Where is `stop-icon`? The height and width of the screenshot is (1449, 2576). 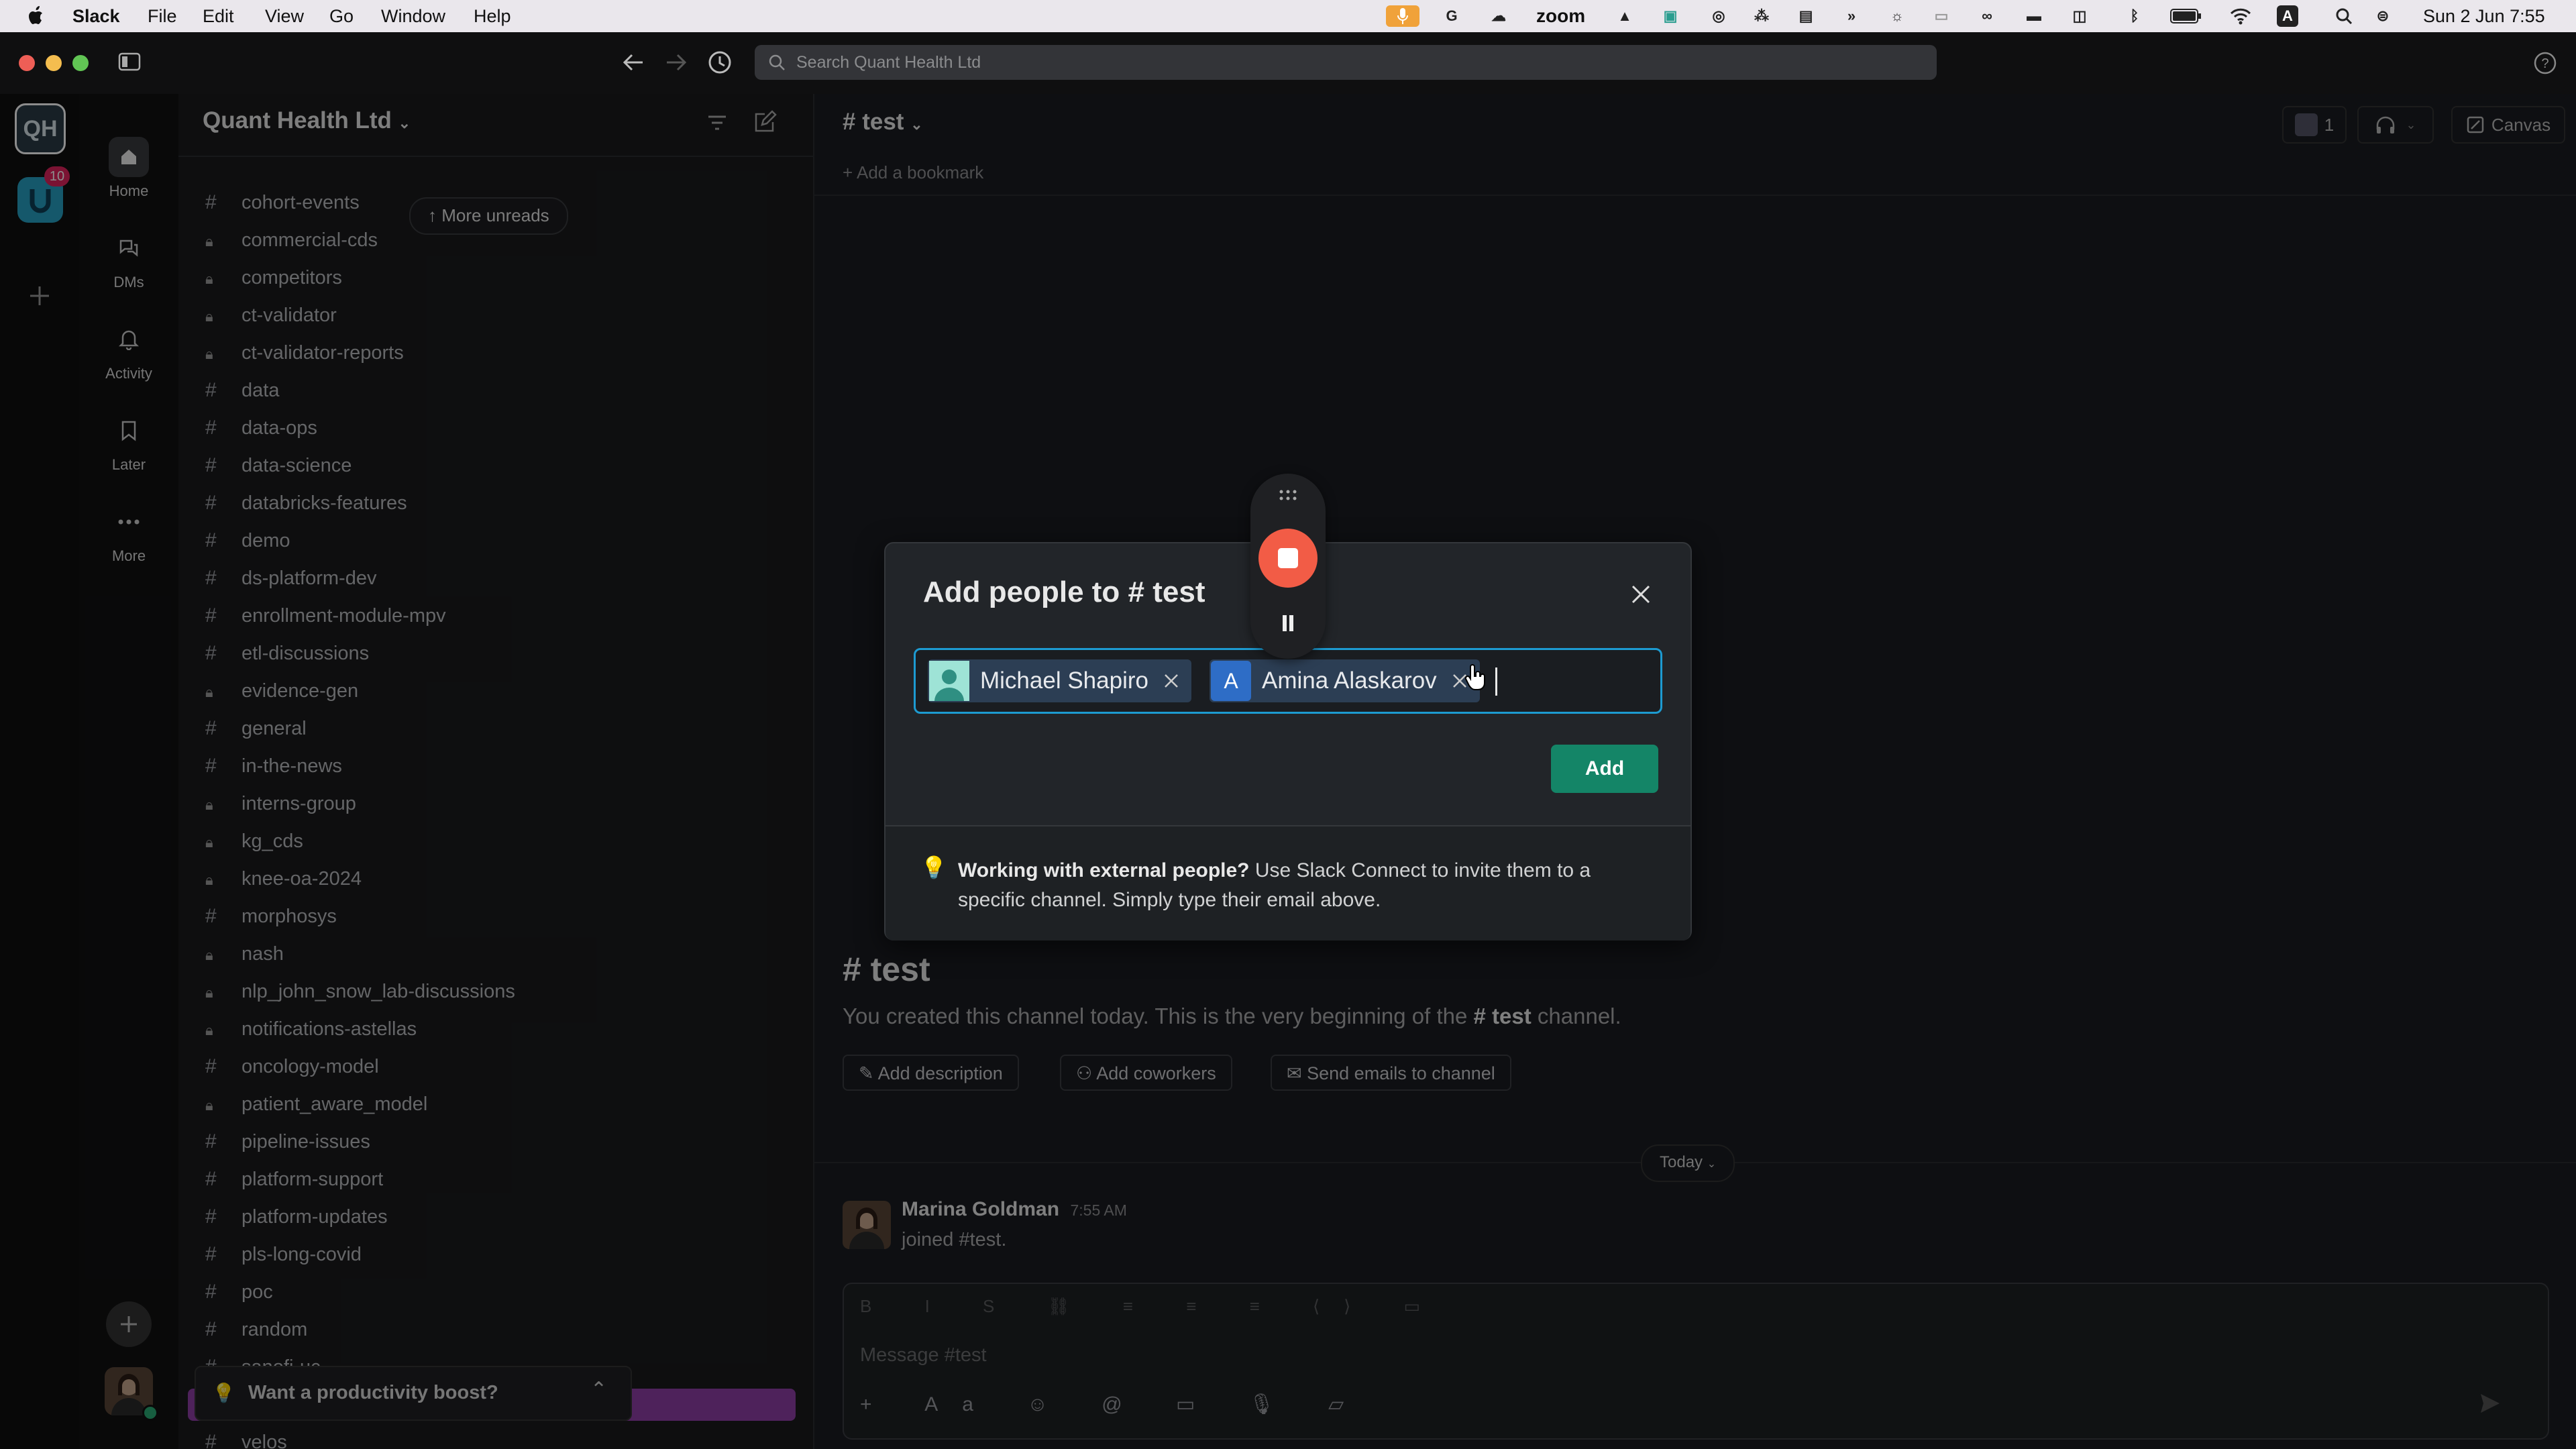 stop-icon is located at coordinates (1288, 558).